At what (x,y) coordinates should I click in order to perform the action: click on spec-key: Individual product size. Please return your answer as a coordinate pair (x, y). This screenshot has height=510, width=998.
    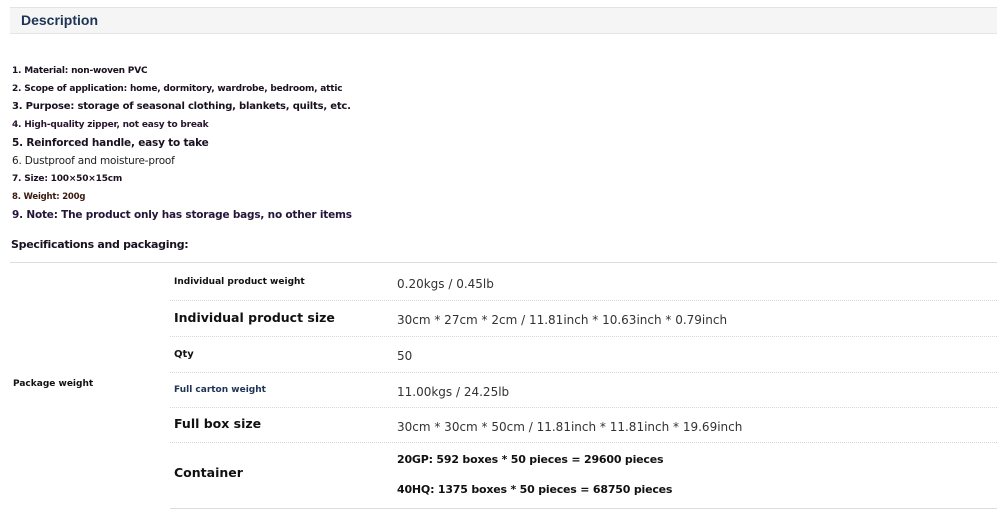
    Looking at the image, I should click on (254, 317).